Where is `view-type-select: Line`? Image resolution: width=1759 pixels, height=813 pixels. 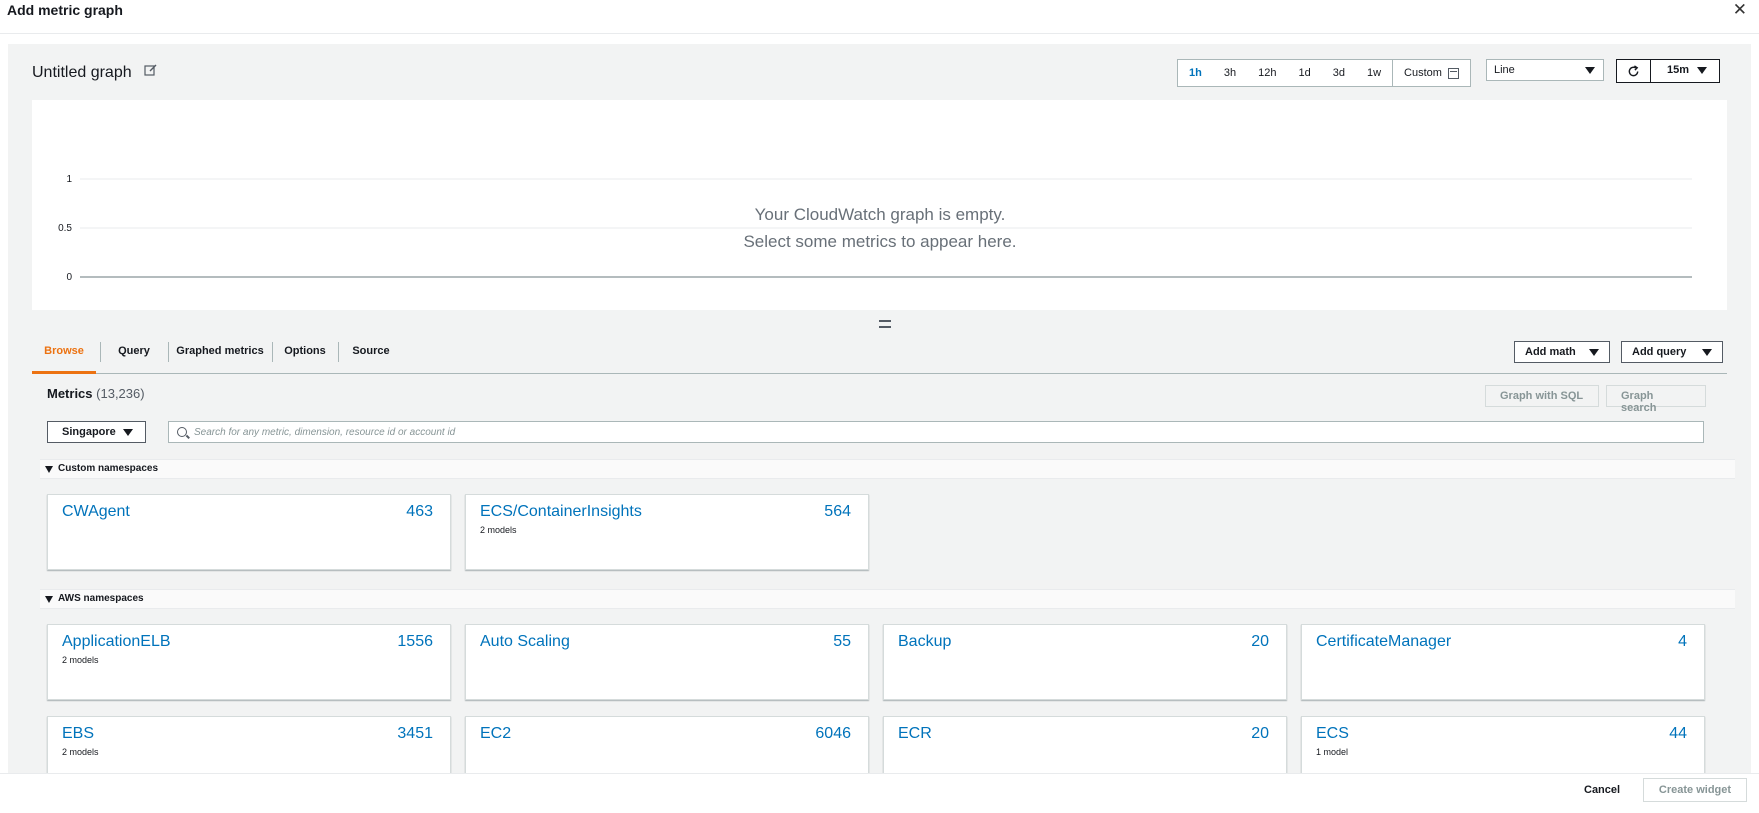 view-type-select: Line is located at coordinates (1545, 70).